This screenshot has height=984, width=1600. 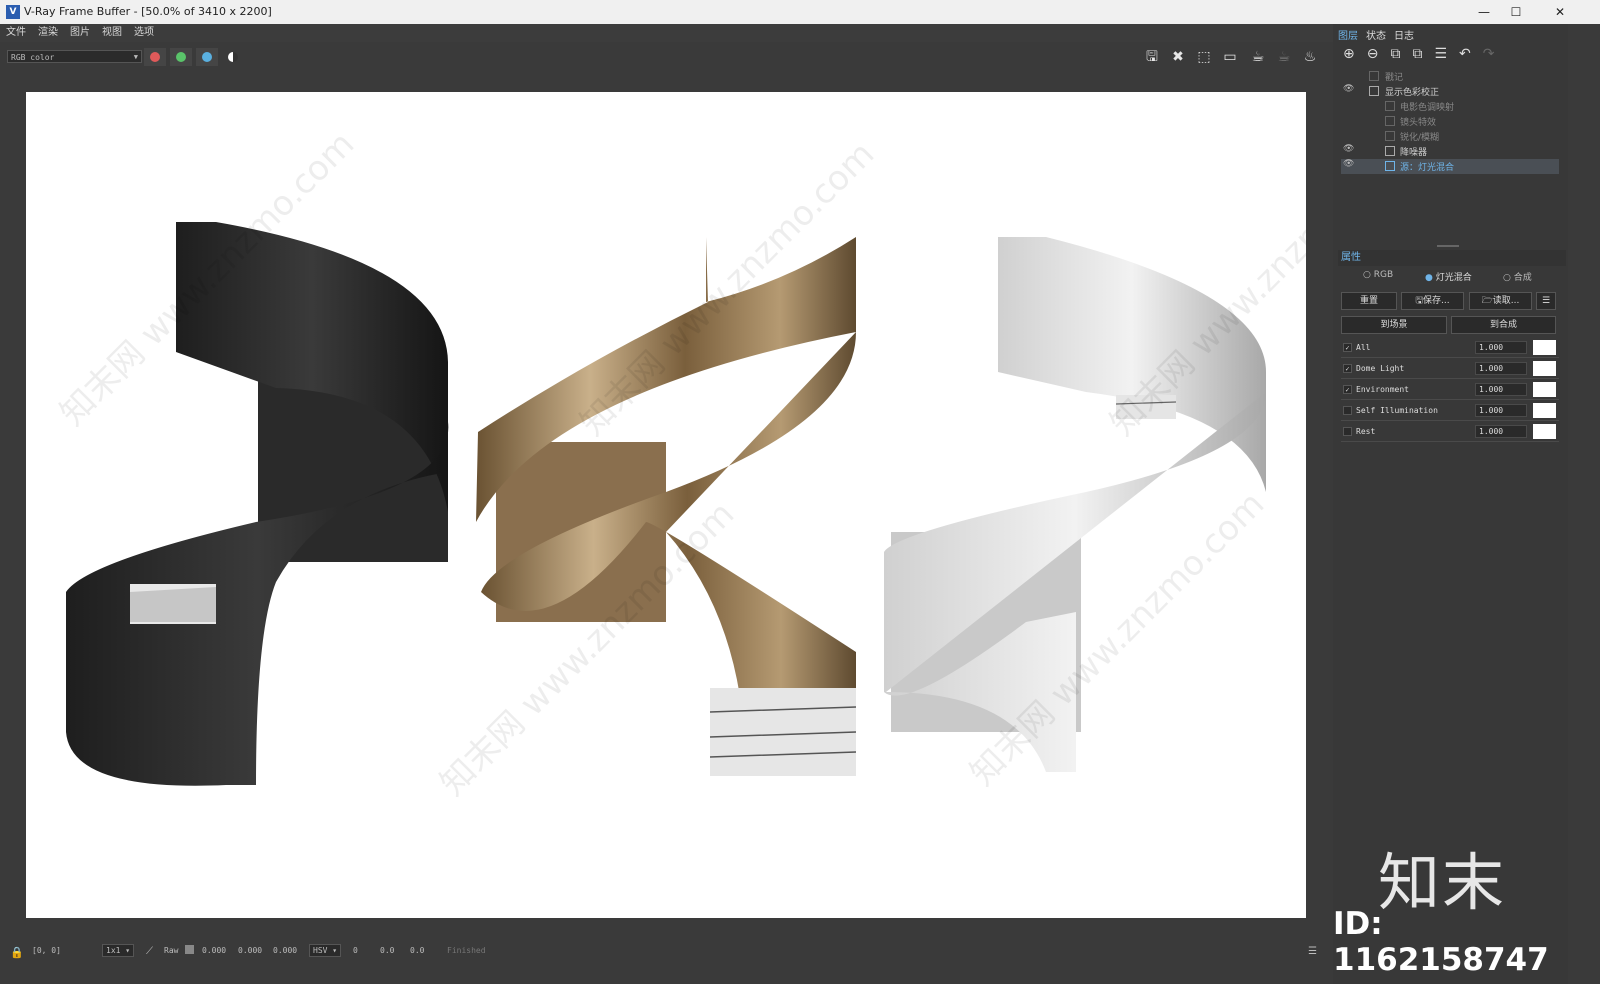 I want to click on to-scene-button: 到场景, so click(x=1394, y=325).